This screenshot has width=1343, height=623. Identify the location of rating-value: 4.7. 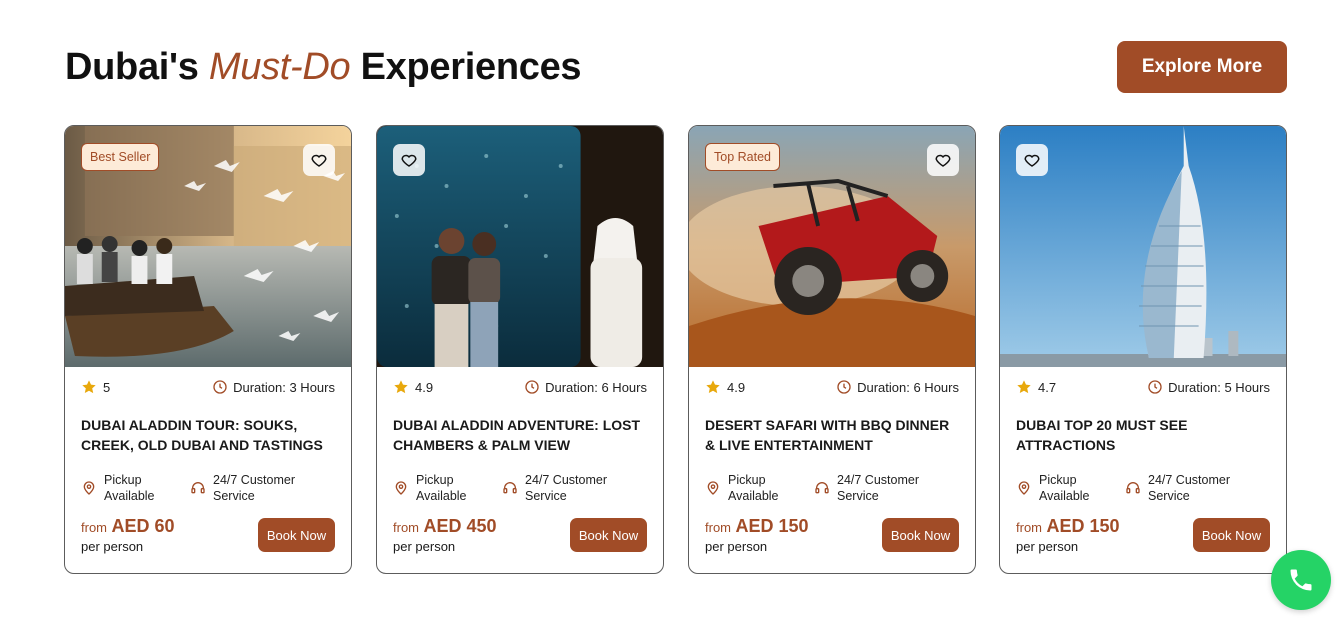
(1047, 387).